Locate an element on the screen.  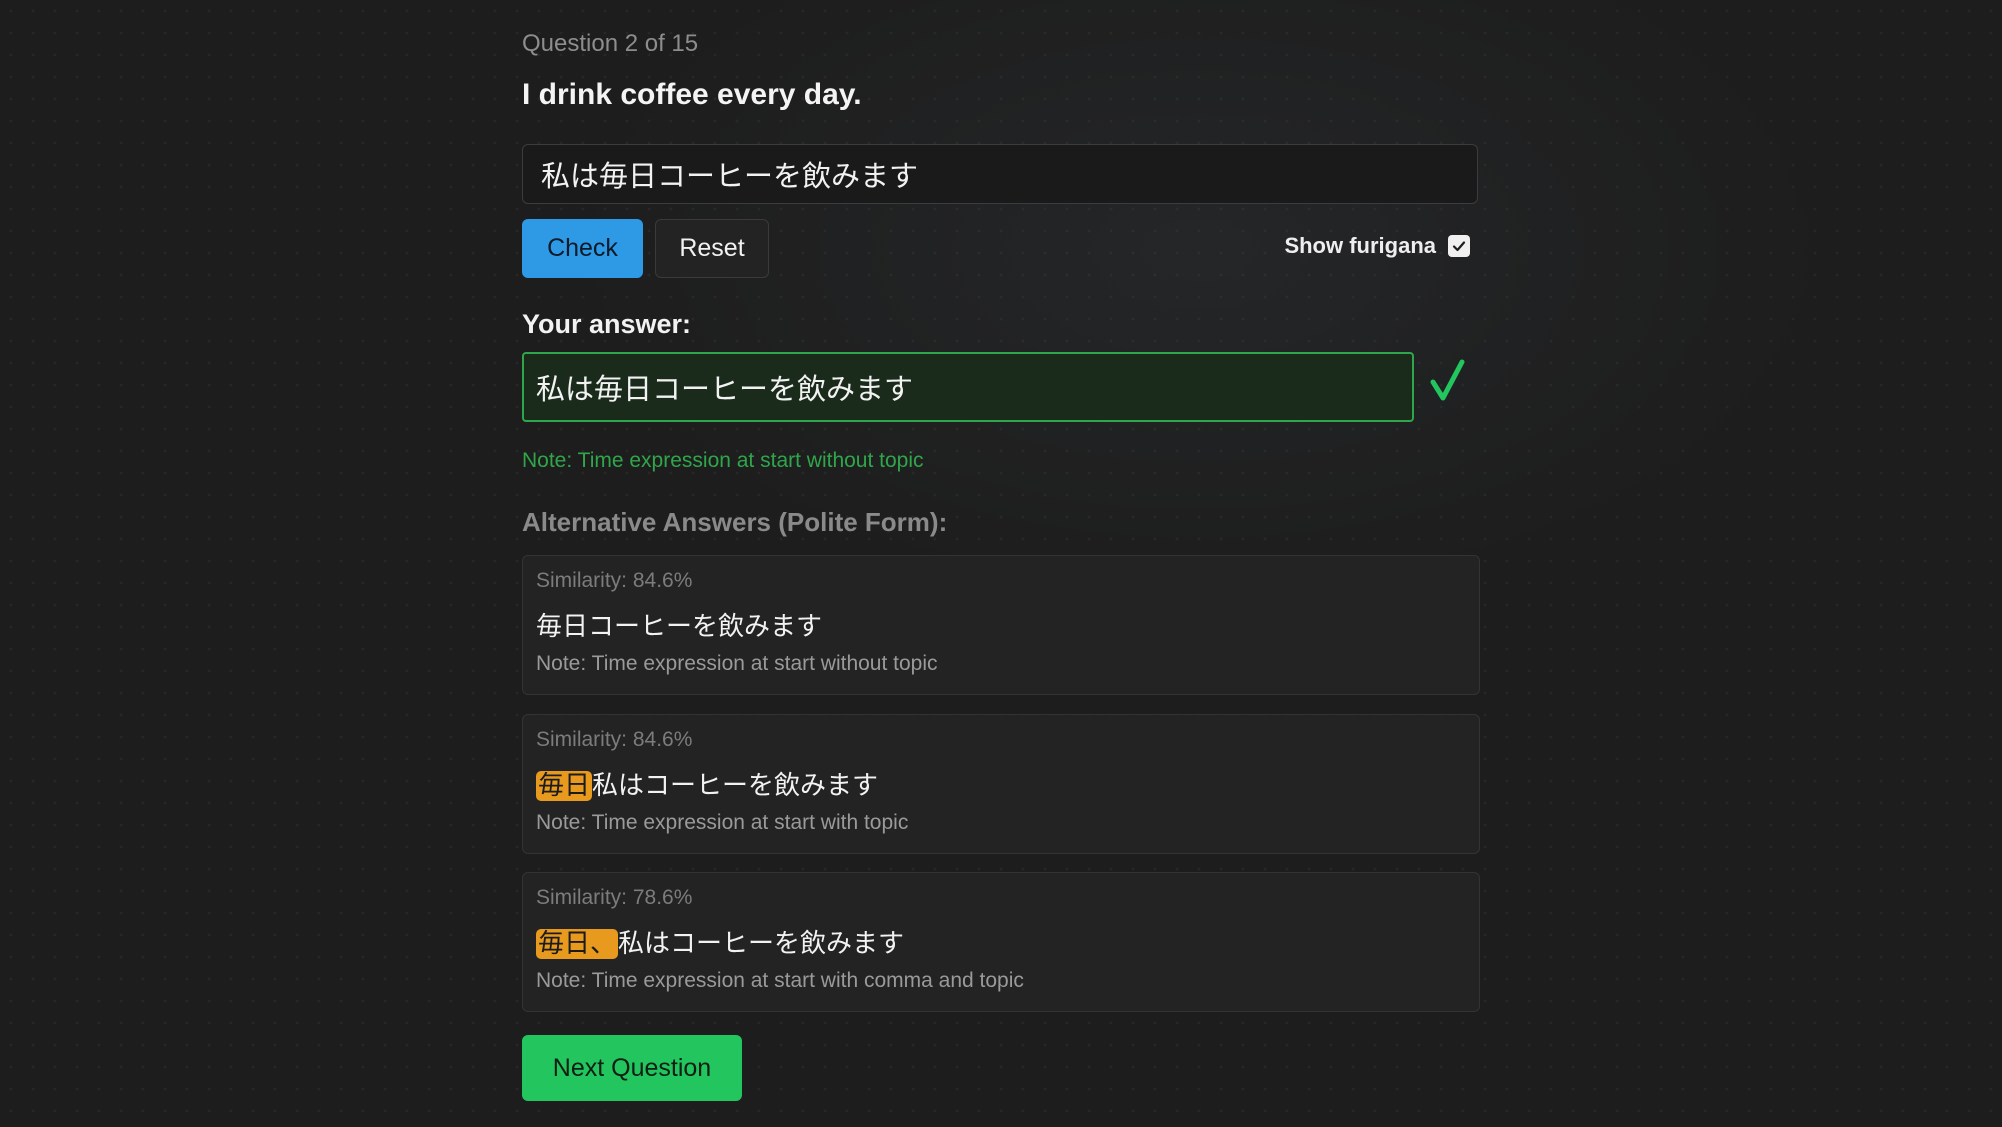
furigana-checkbox is located at coordinates (1459, 246).